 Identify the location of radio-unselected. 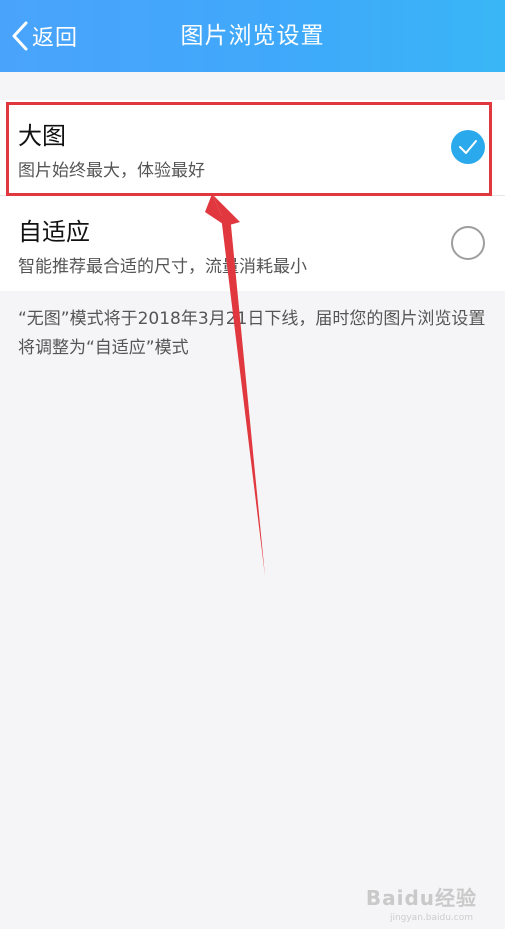
(468, 243).